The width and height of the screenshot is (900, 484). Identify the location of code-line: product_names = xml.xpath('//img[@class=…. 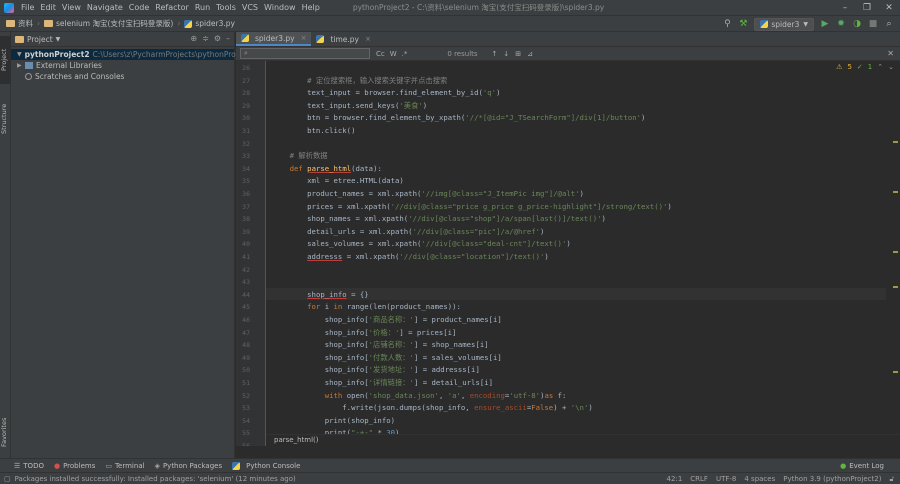
(428, 194).